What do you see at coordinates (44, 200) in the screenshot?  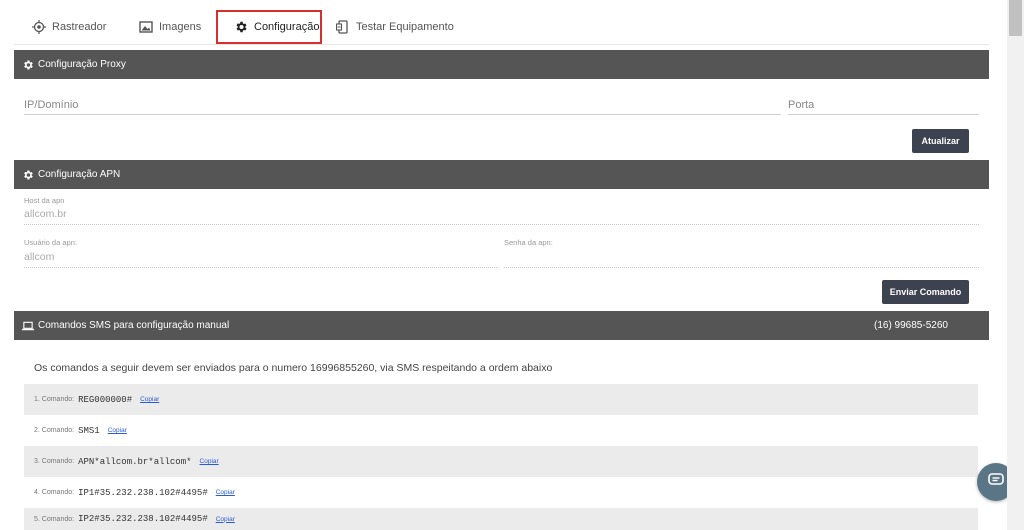 I see `apn-host-label: Host da apn` at bounding box center [44, 200].